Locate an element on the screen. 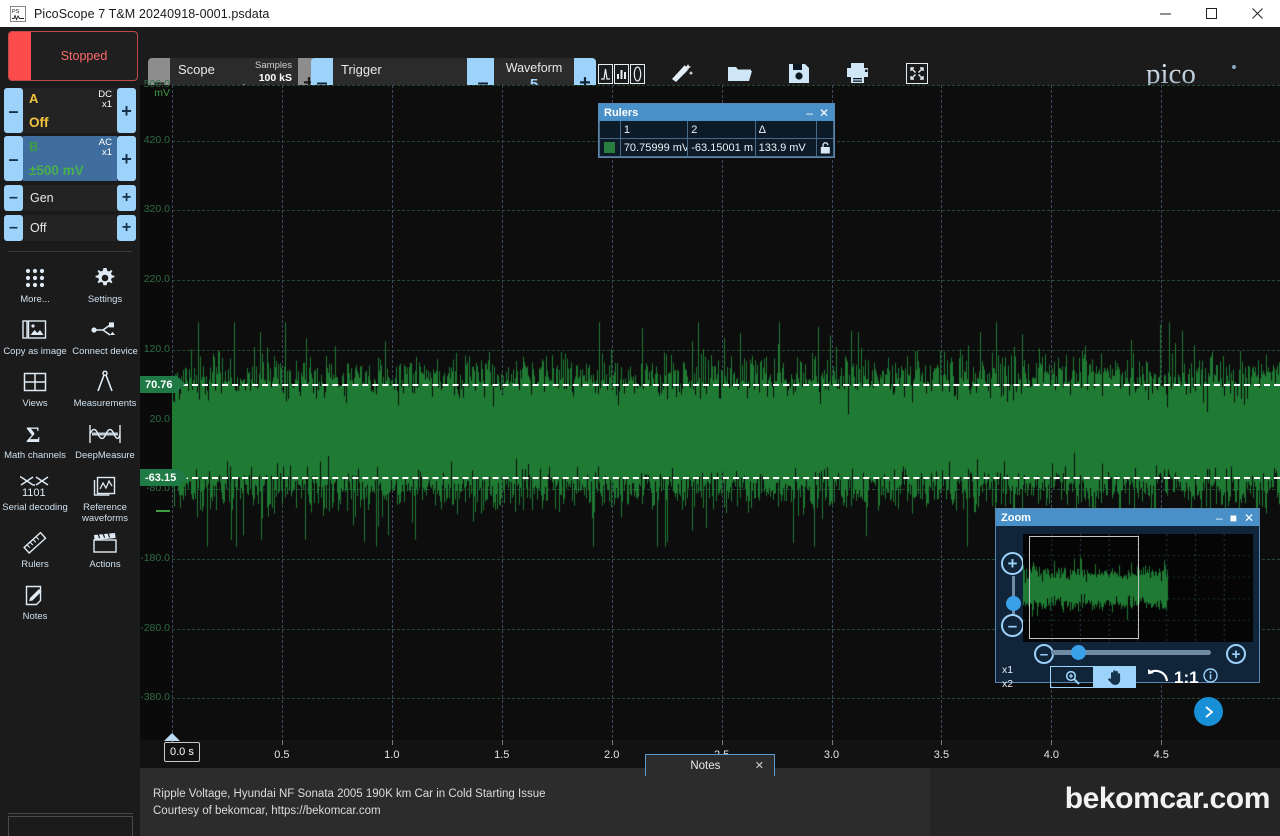 The height and width of the screenshot is (836, 1280). zoom-tool-toggle is located at coordinates (1093, 677).